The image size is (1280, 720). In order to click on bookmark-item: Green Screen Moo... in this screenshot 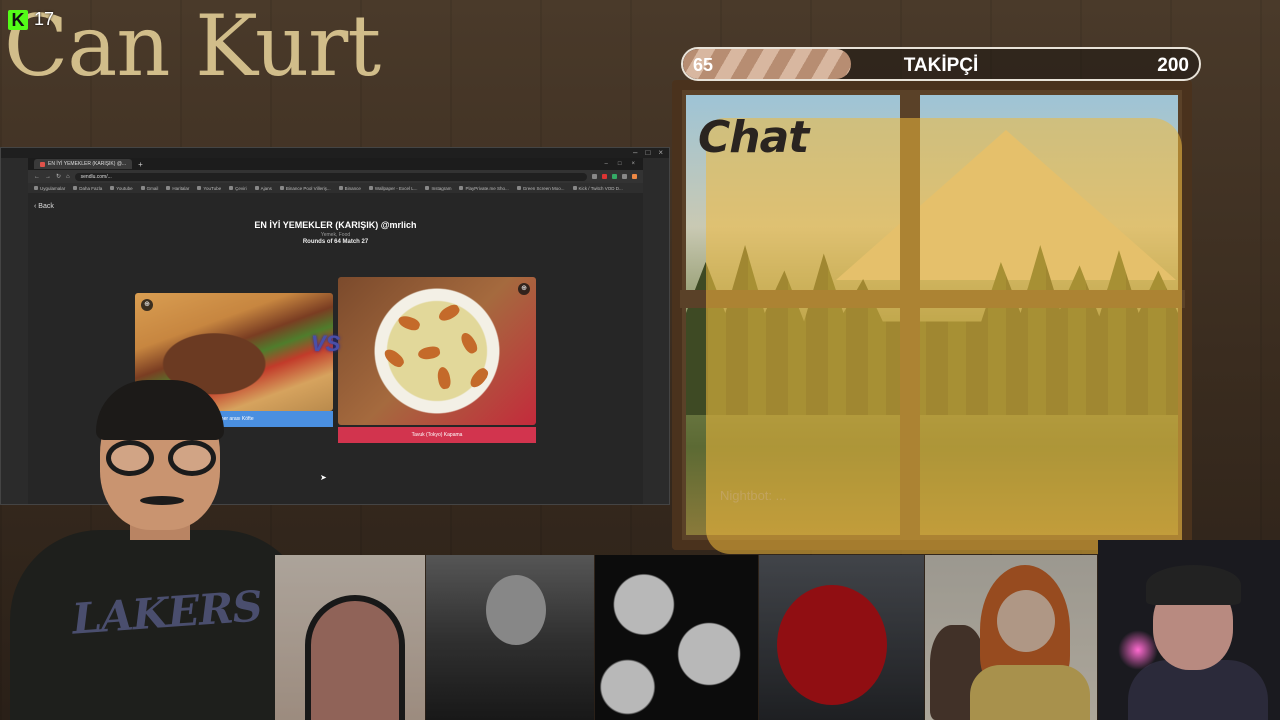, I will do `click(540, 188)`.